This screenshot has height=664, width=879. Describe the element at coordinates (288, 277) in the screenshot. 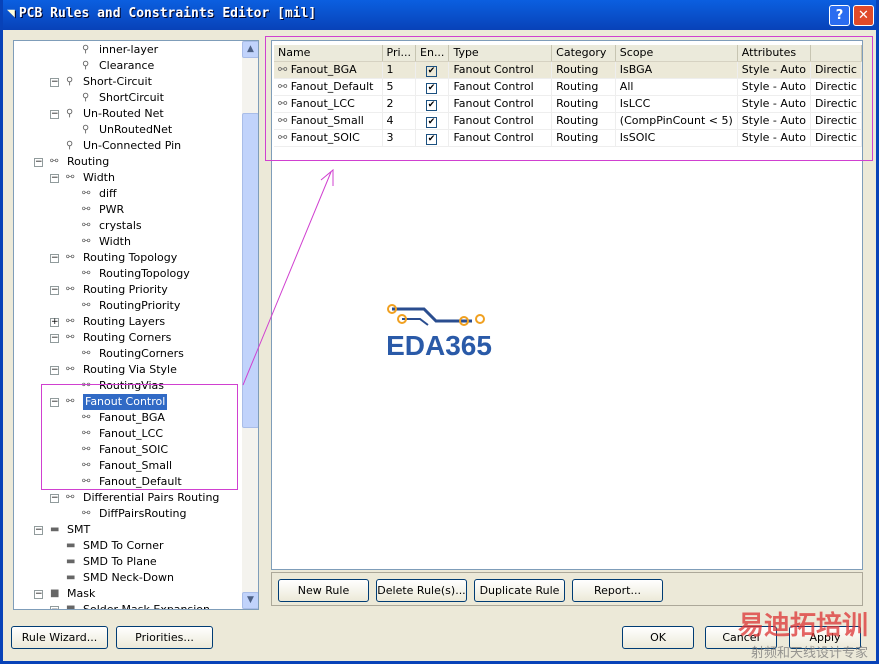

I see `annotation-arrow` at that location.